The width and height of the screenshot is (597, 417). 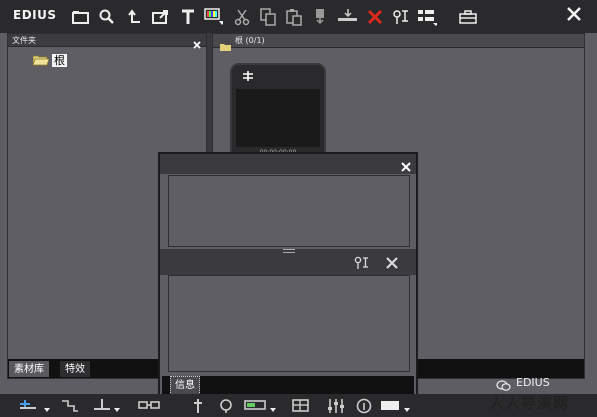 What do you see at coordinates (198, 407) in the screenshot?
I see `marker-icon` at bounding box center [198, 407].